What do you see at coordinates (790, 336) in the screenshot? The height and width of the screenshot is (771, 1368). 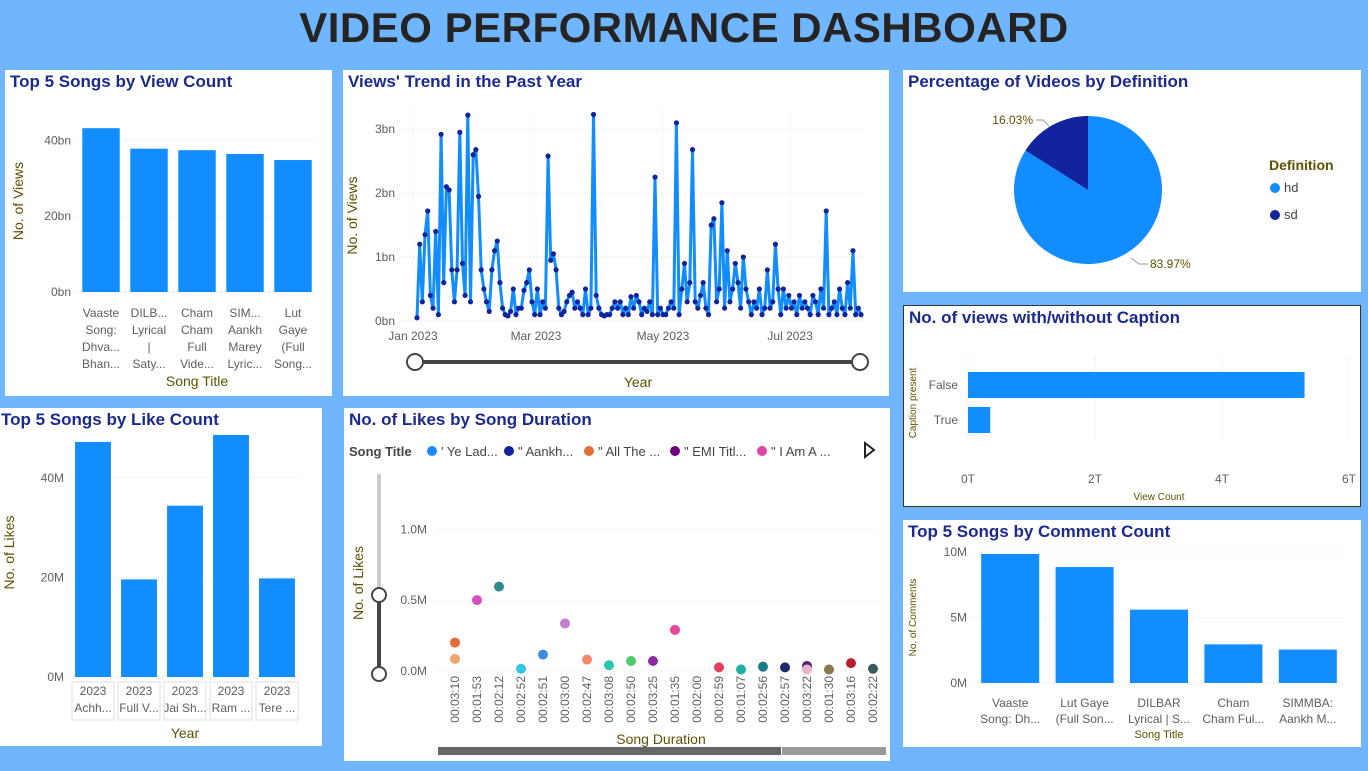 I see `x-tick-label: Jul 2023` at bounding box center [790, 336].